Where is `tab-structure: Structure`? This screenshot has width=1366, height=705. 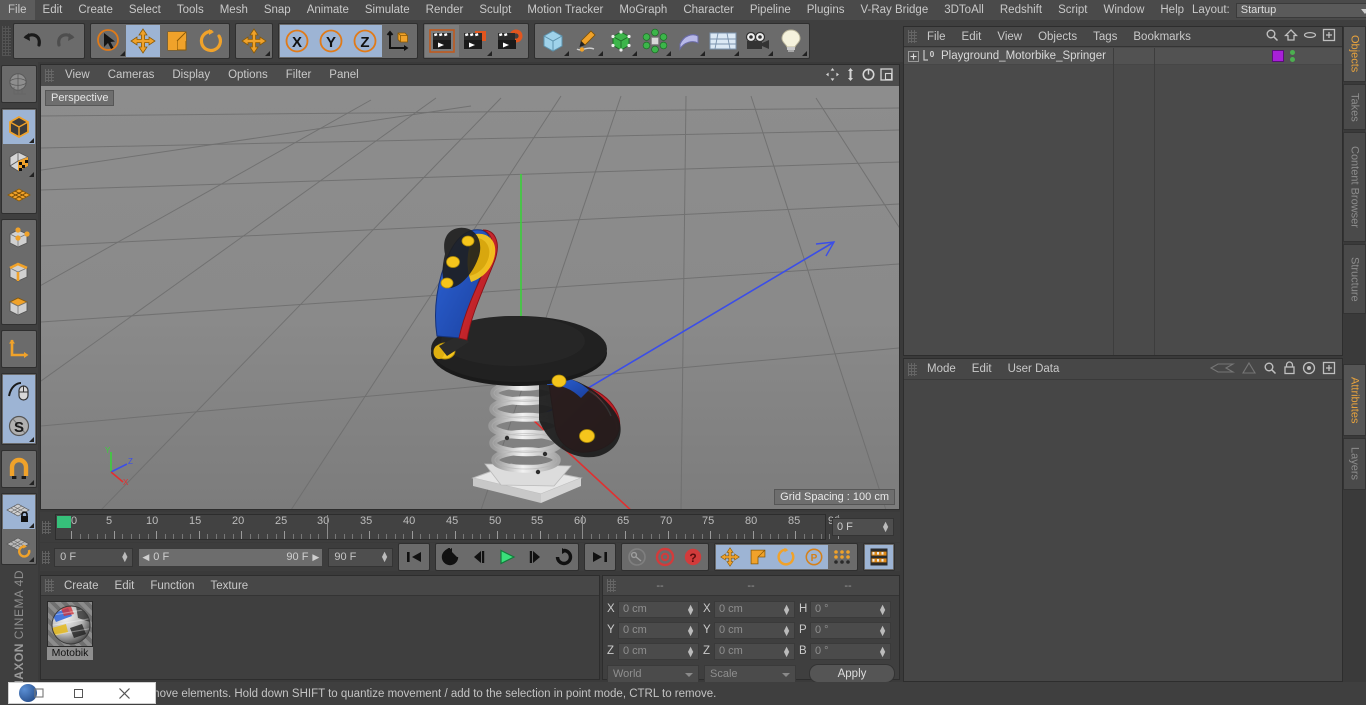
tab-structure: Structure is located at coordinates (1354, 279).